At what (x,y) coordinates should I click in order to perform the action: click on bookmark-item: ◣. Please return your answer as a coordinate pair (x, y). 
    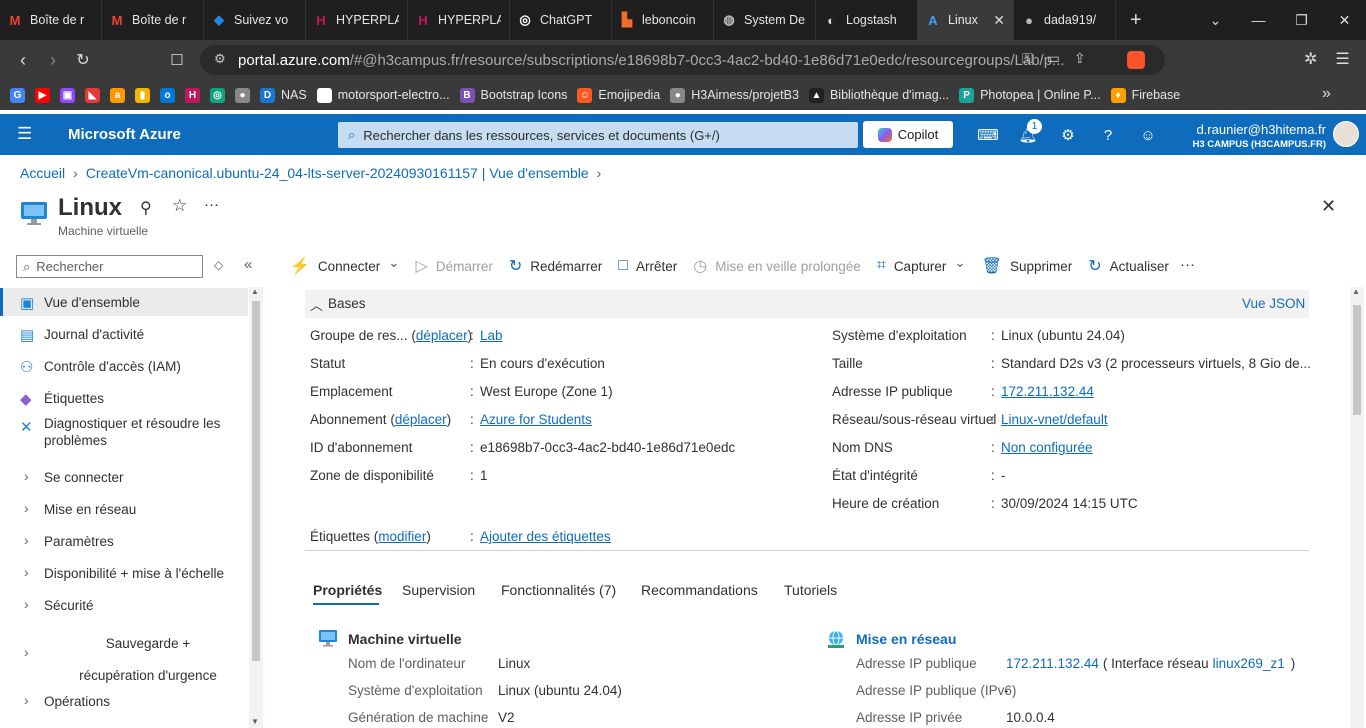
    Looking at the image, I should click on (92, 95).